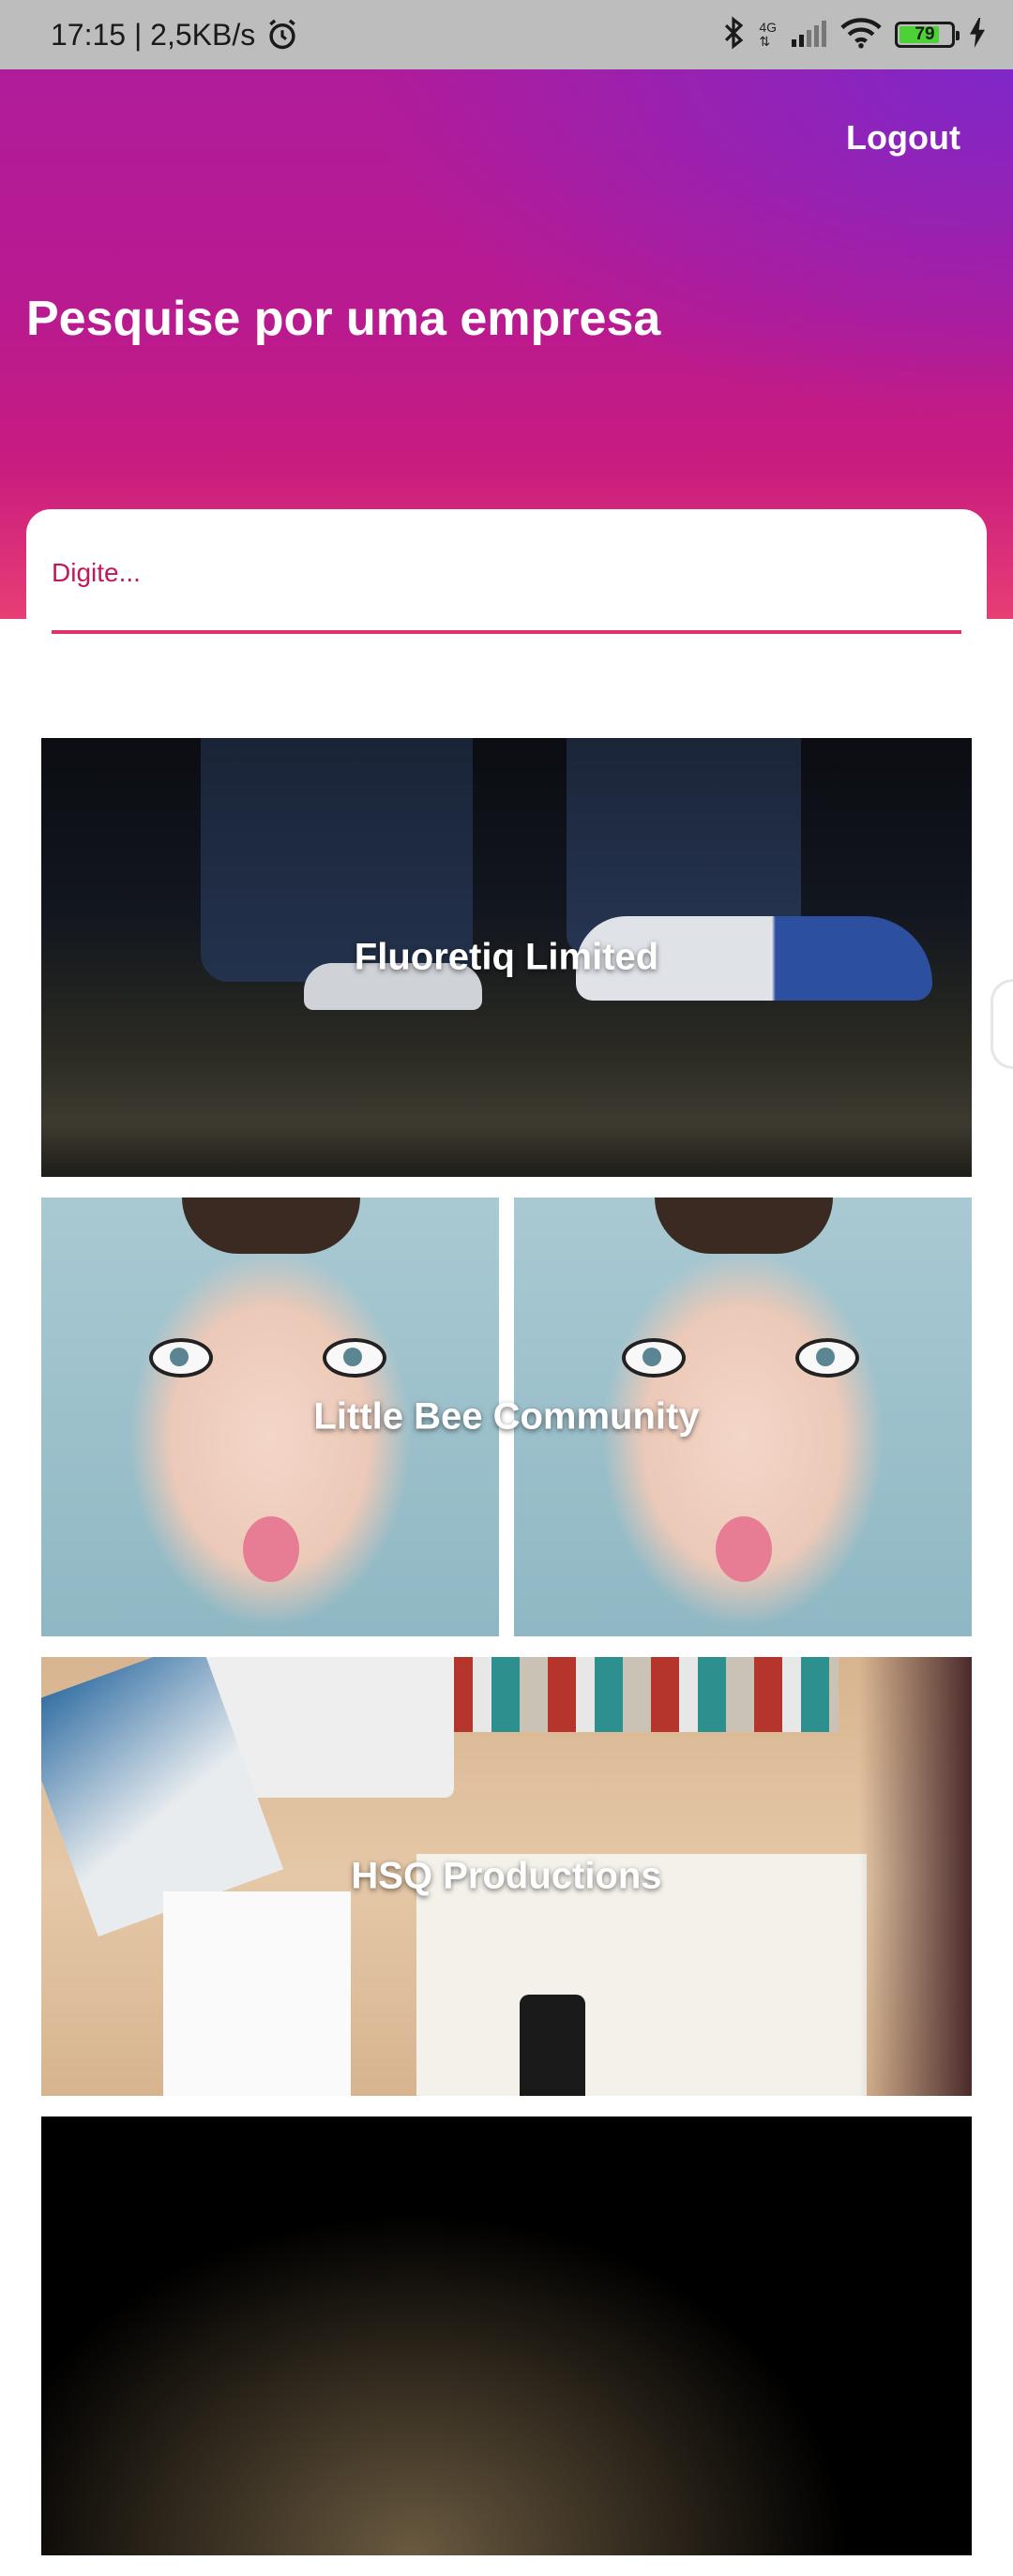  I want to click on battery-icon: 79, so click(927, 35).